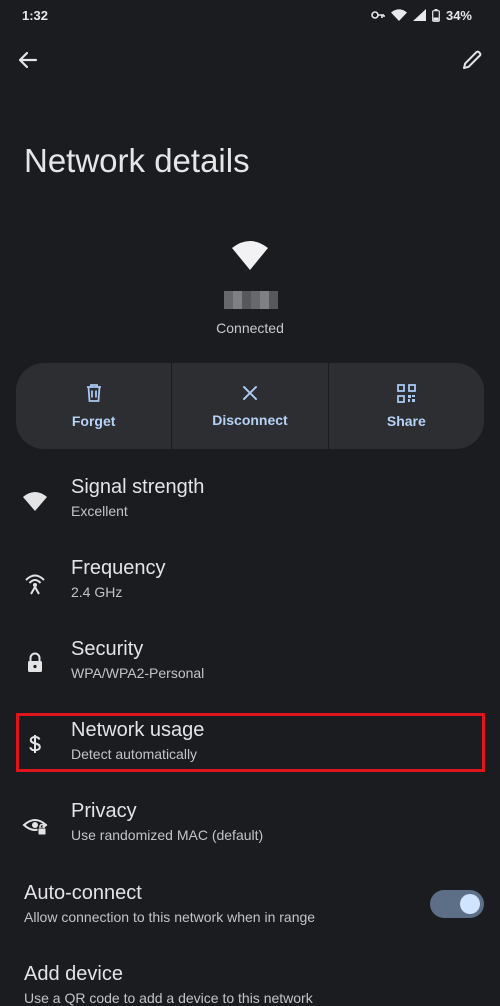  Describe the element at coordinates (104, 811) in the screenshot. I see `privacy-title: Privacy` at that location.